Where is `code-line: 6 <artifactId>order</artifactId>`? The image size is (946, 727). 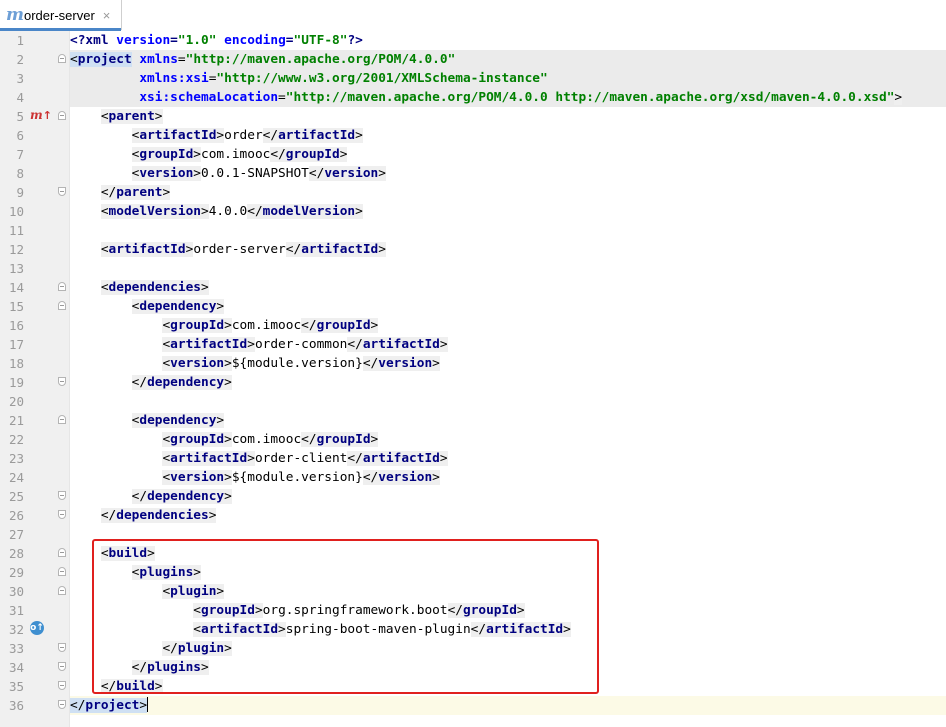 code-line: 6 <artifactId>order</artifactId> is located at coordinates (473, 135).